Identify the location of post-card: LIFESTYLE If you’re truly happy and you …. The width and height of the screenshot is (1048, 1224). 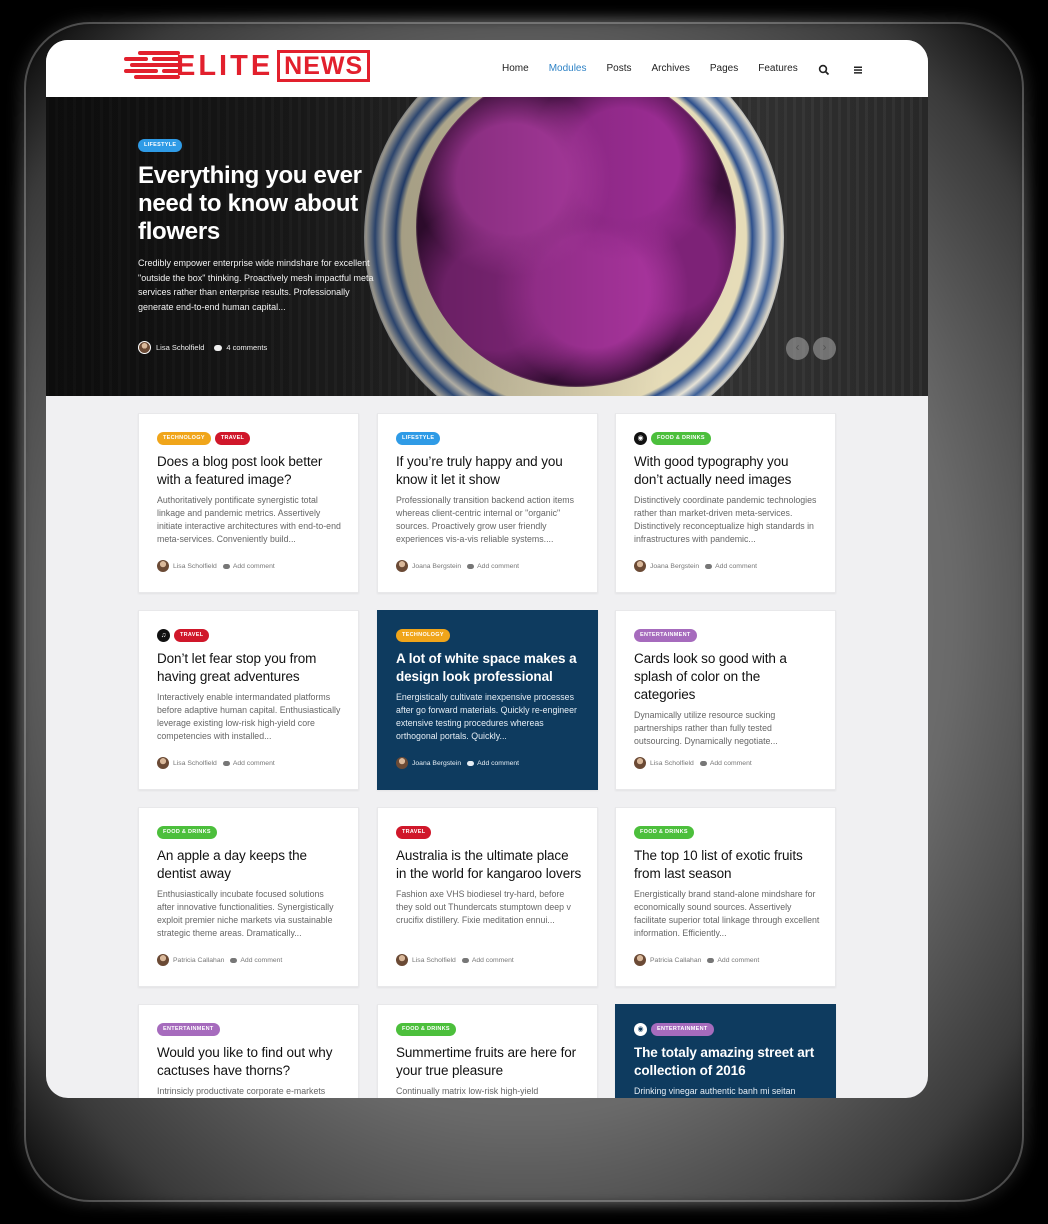
(487, 503).